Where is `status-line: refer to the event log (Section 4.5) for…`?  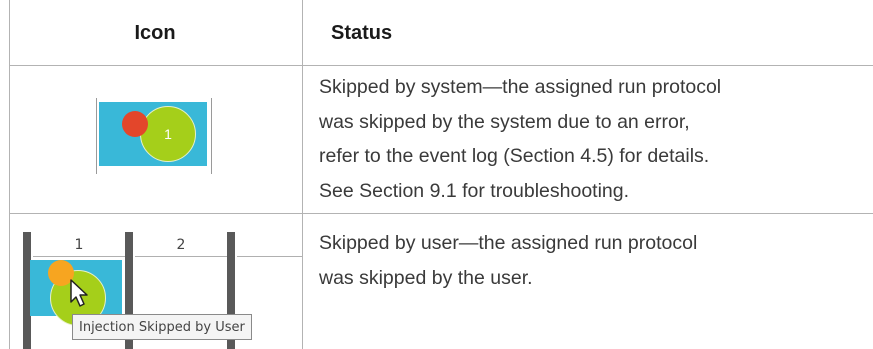 status-line: refer to the event log (Section 4.5) for… is located at coordinates (514, 156).